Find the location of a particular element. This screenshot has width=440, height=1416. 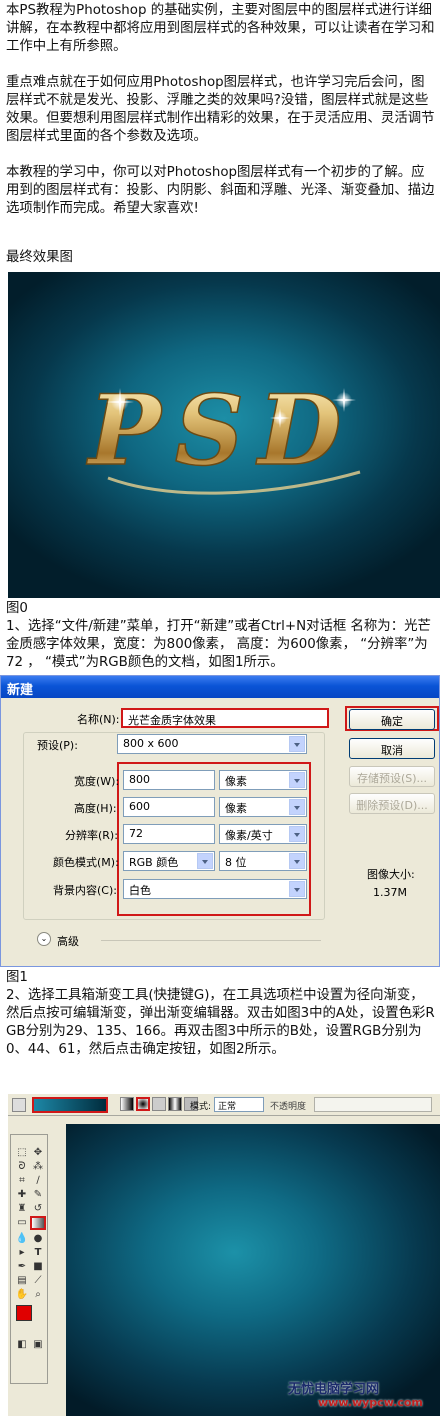

preset-select: 800 x 600 is located at coordinates (212, 744).